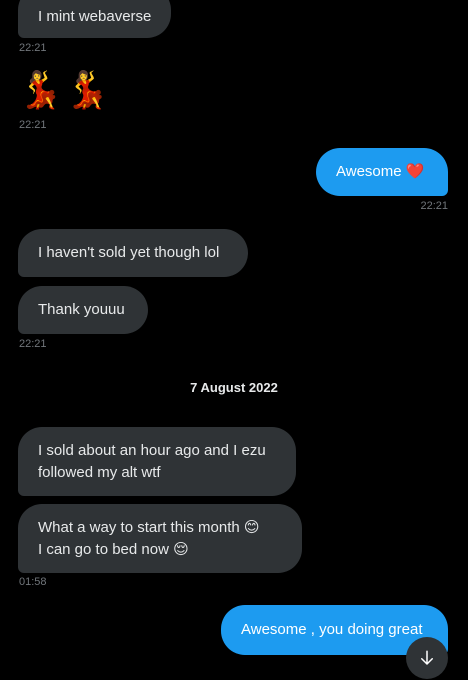 The image size is (468, 680). I want to click on message-bubble-incoming: I haven't sold yet though lol, so click(133, 253).